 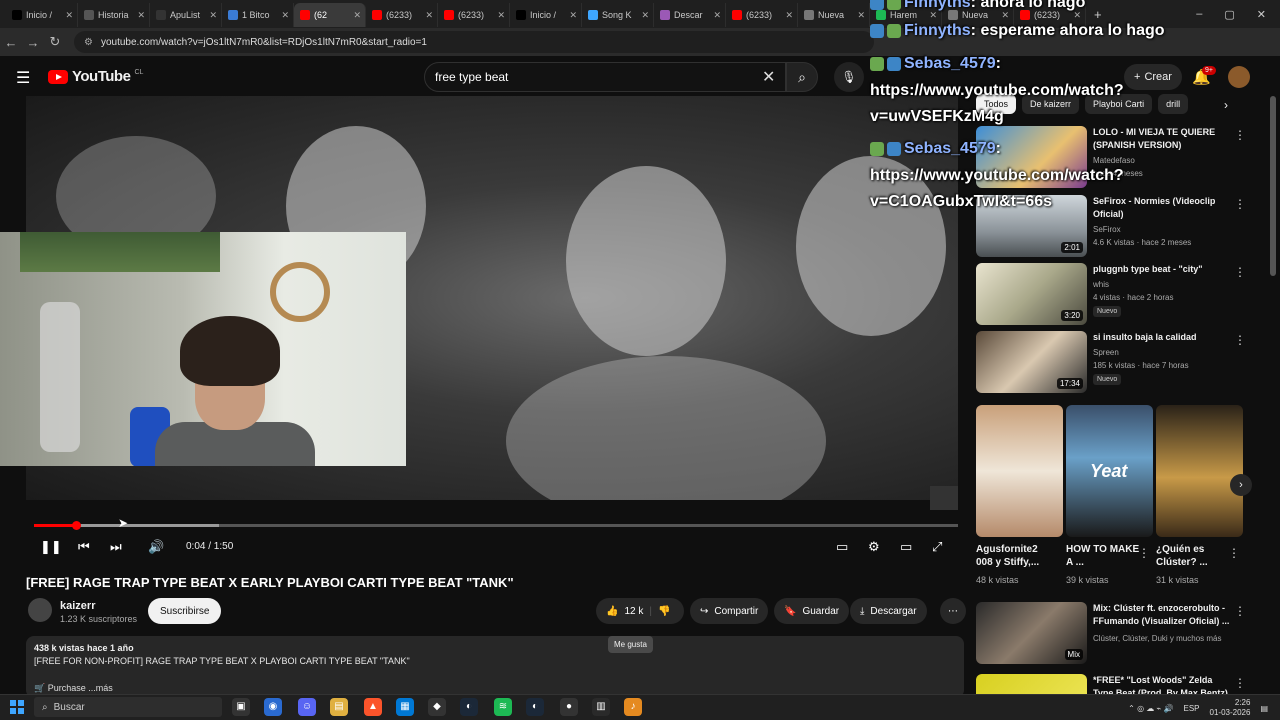 What do you see at coordinates (1239, 77) in the screenshot?
I see `user-avatar` at bounding box center [1239, 77].